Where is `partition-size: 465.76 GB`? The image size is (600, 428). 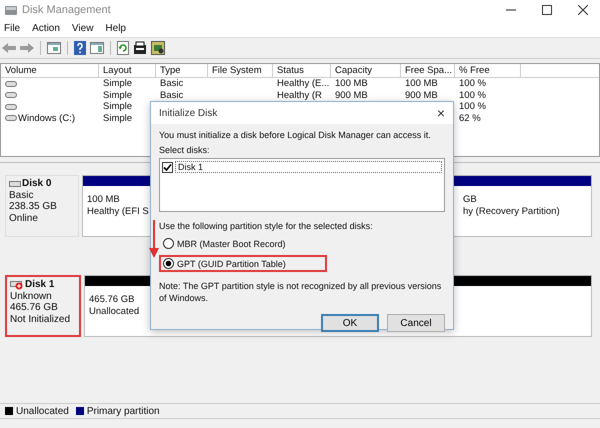 partition-size: 465.76 GB is located at coordinates (111, 300).